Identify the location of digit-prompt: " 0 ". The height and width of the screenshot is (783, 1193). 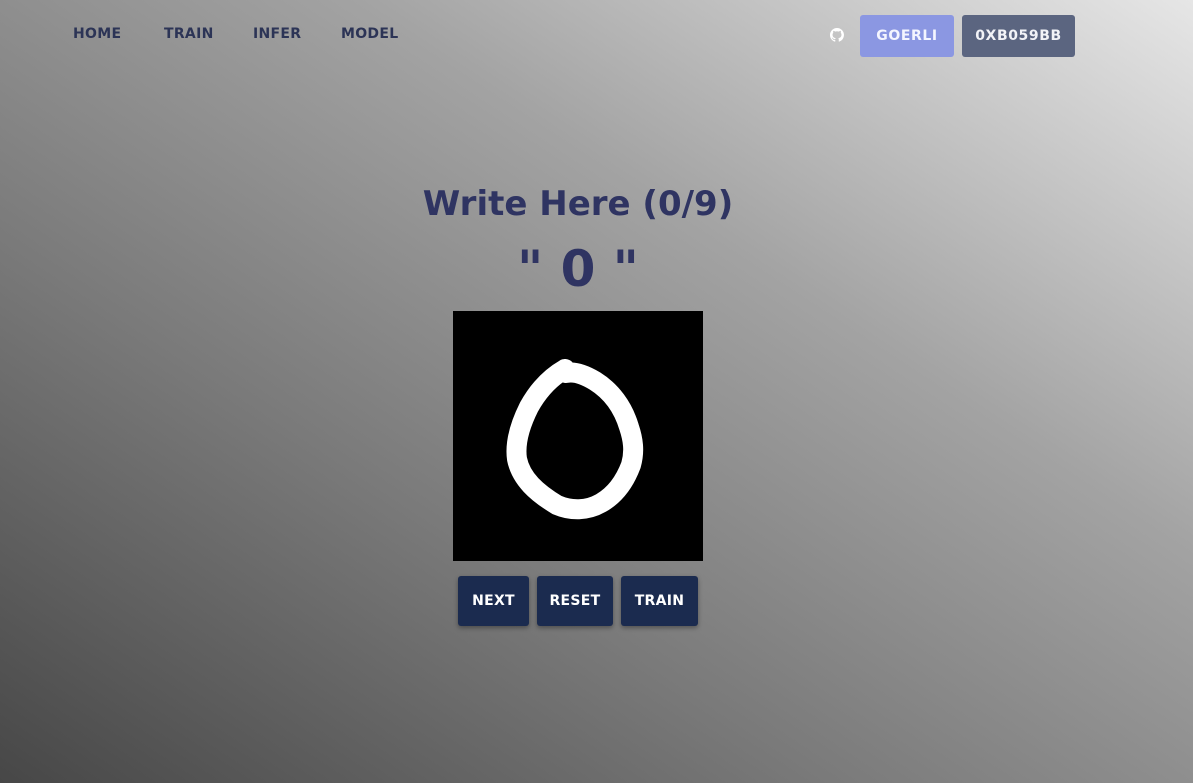
(578, 269).